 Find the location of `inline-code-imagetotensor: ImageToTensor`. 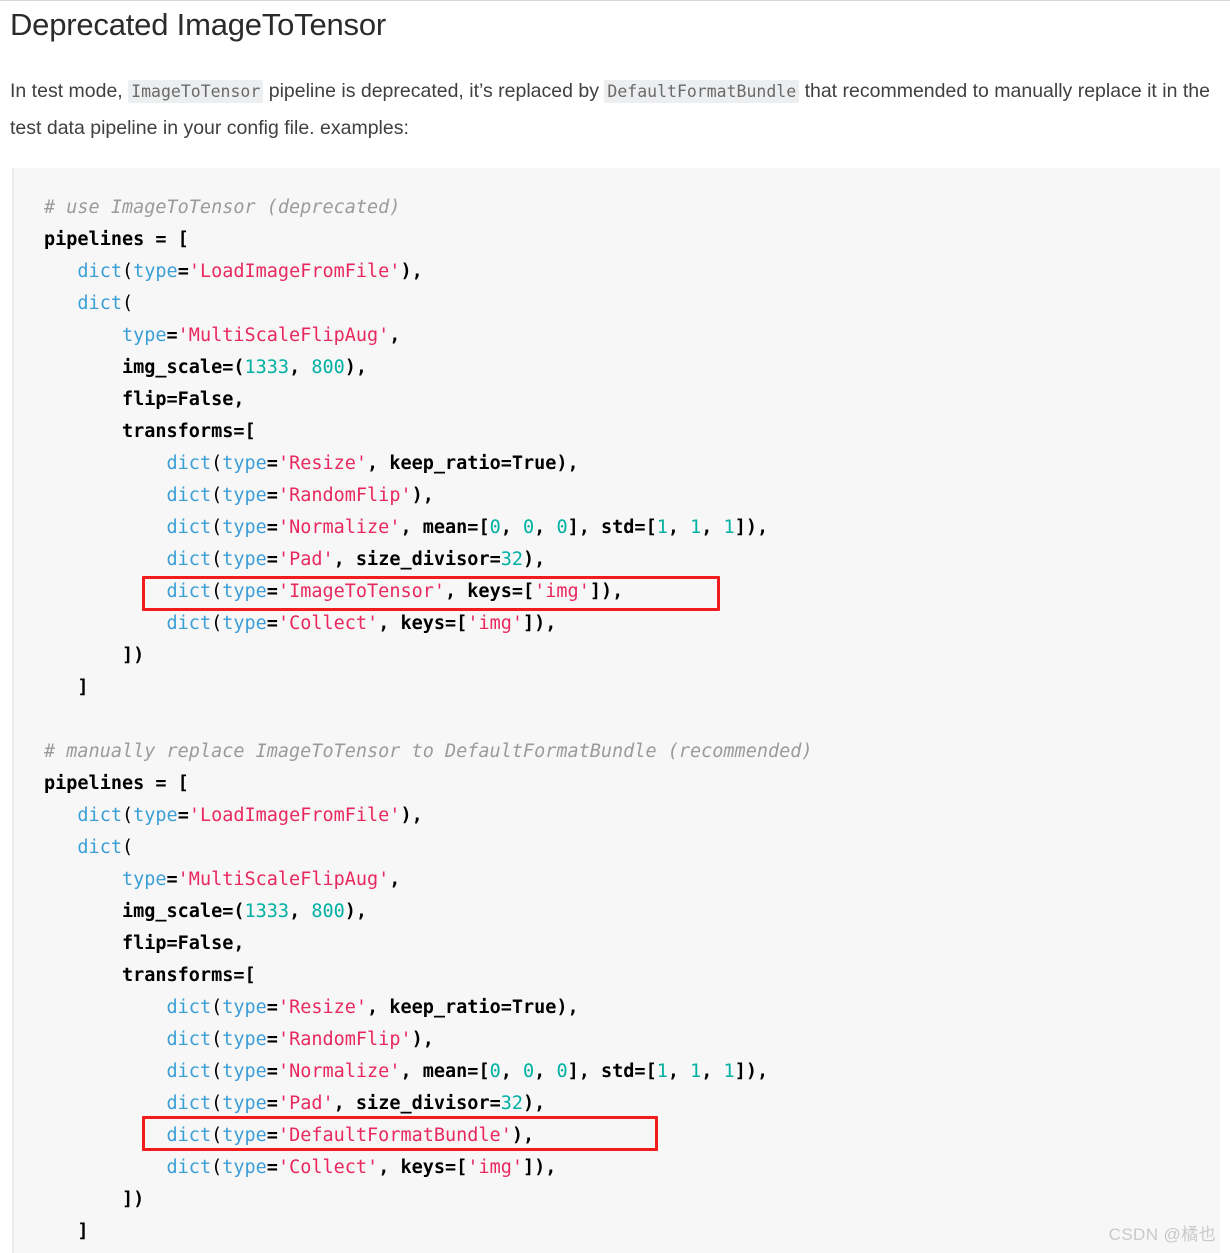

inline-code-imagetotensor: ImageToTensor is located at coordinates (196, 91).